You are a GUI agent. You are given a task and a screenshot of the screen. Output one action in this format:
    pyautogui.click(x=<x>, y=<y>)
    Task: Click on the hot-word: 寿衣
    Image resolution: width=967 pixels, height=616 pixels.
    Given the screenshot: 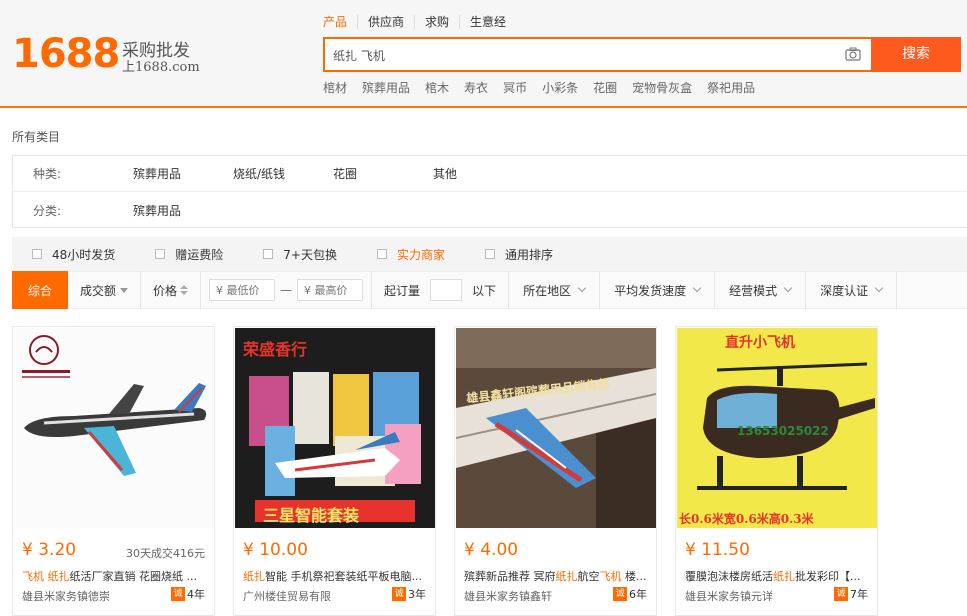 What is the action you would take?
    pyautogui.click(x=476, y=87)
    